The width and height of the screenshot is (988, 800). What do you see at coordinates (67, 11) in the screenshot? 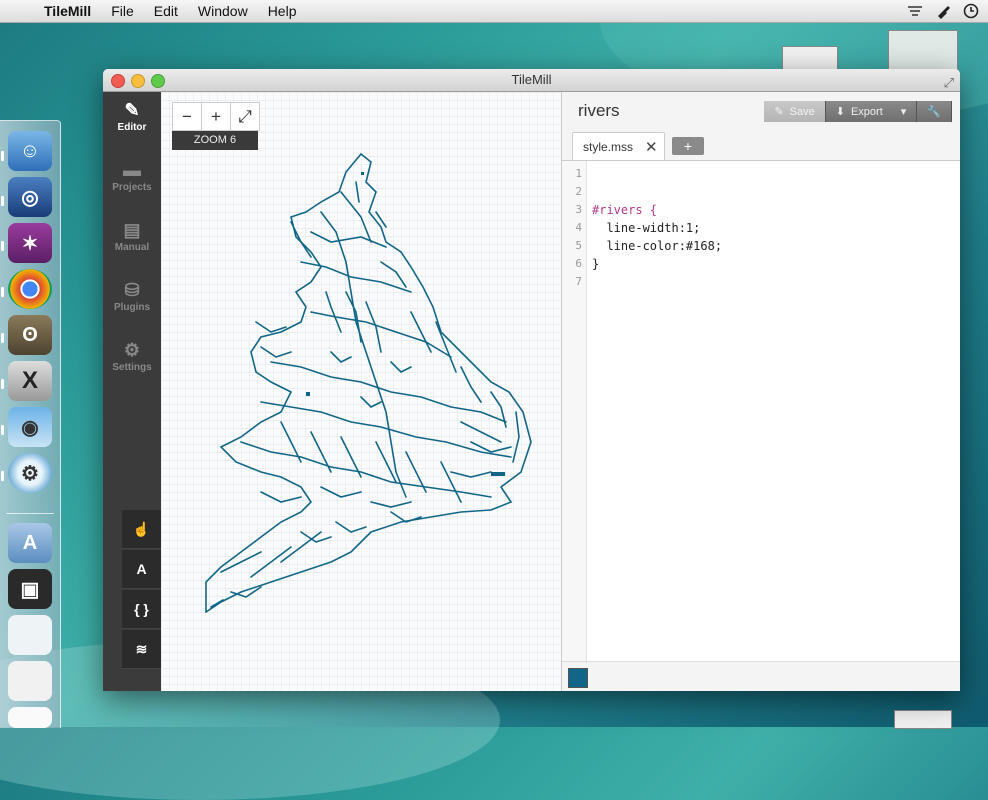
I see `app-menu: TileMill` at bounding box center [67, 11].